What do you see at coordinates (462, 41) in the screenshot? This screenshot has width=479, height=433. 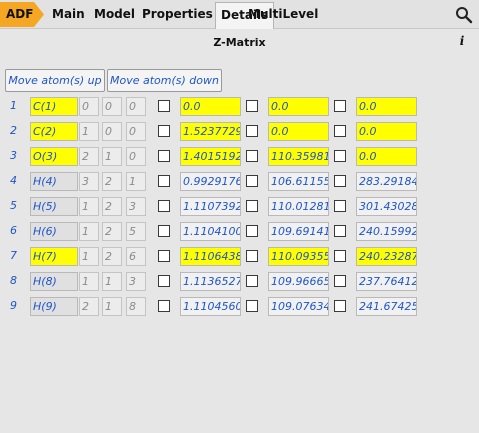 I see `info-icon: i` at bounding box center [462, 41].